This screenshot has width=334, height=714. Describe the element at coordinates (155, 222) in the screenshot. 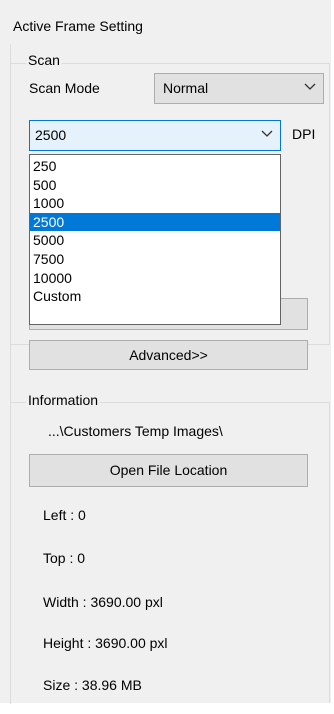

I see `dpi-option: 2500` at that location.